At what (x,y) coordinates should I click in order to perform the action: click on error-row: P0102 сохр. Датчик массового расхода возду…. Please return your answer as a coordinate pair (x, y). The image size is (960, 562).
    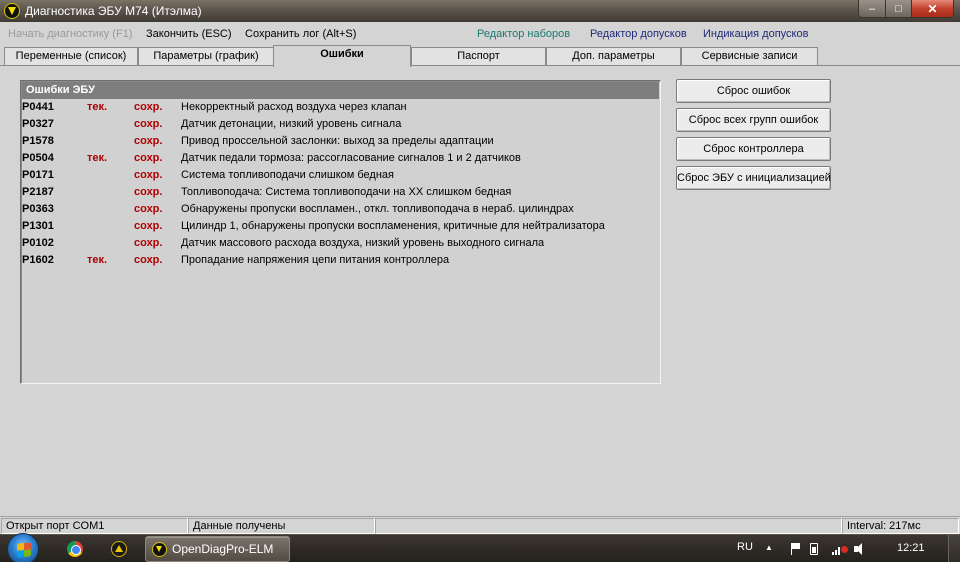
    Looking at the image, I should click on (340, 244).